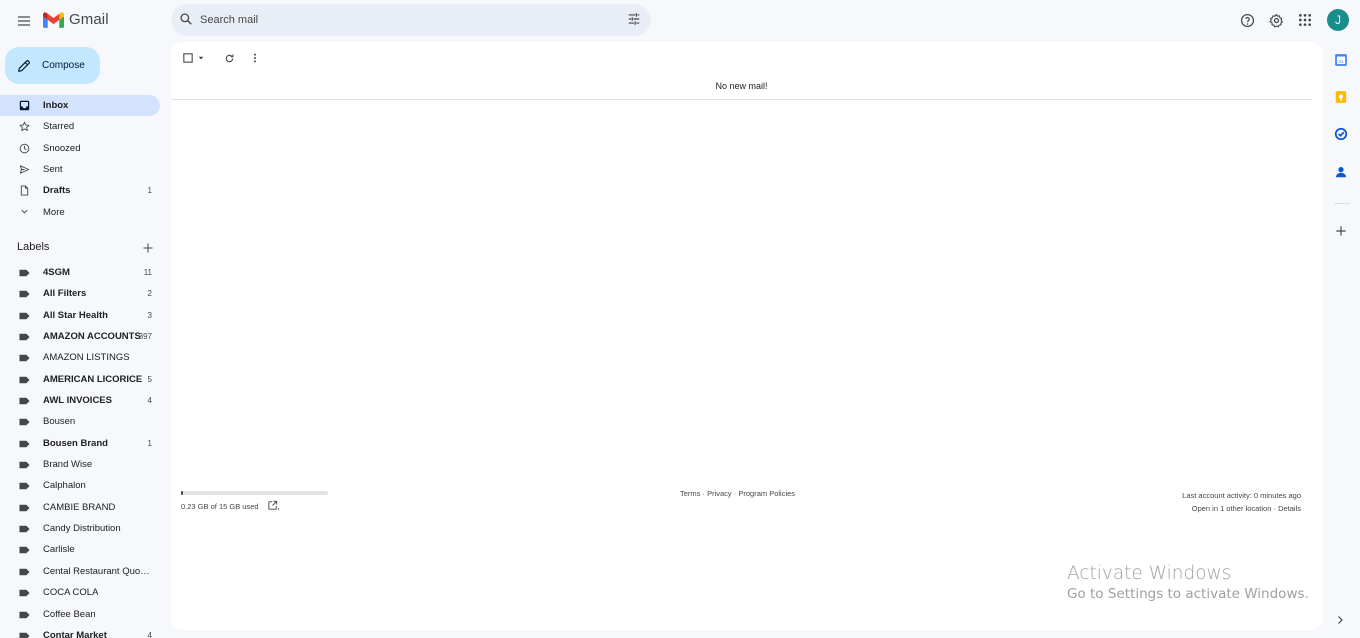  I want to click on label-count: 397, so click(145, 337).